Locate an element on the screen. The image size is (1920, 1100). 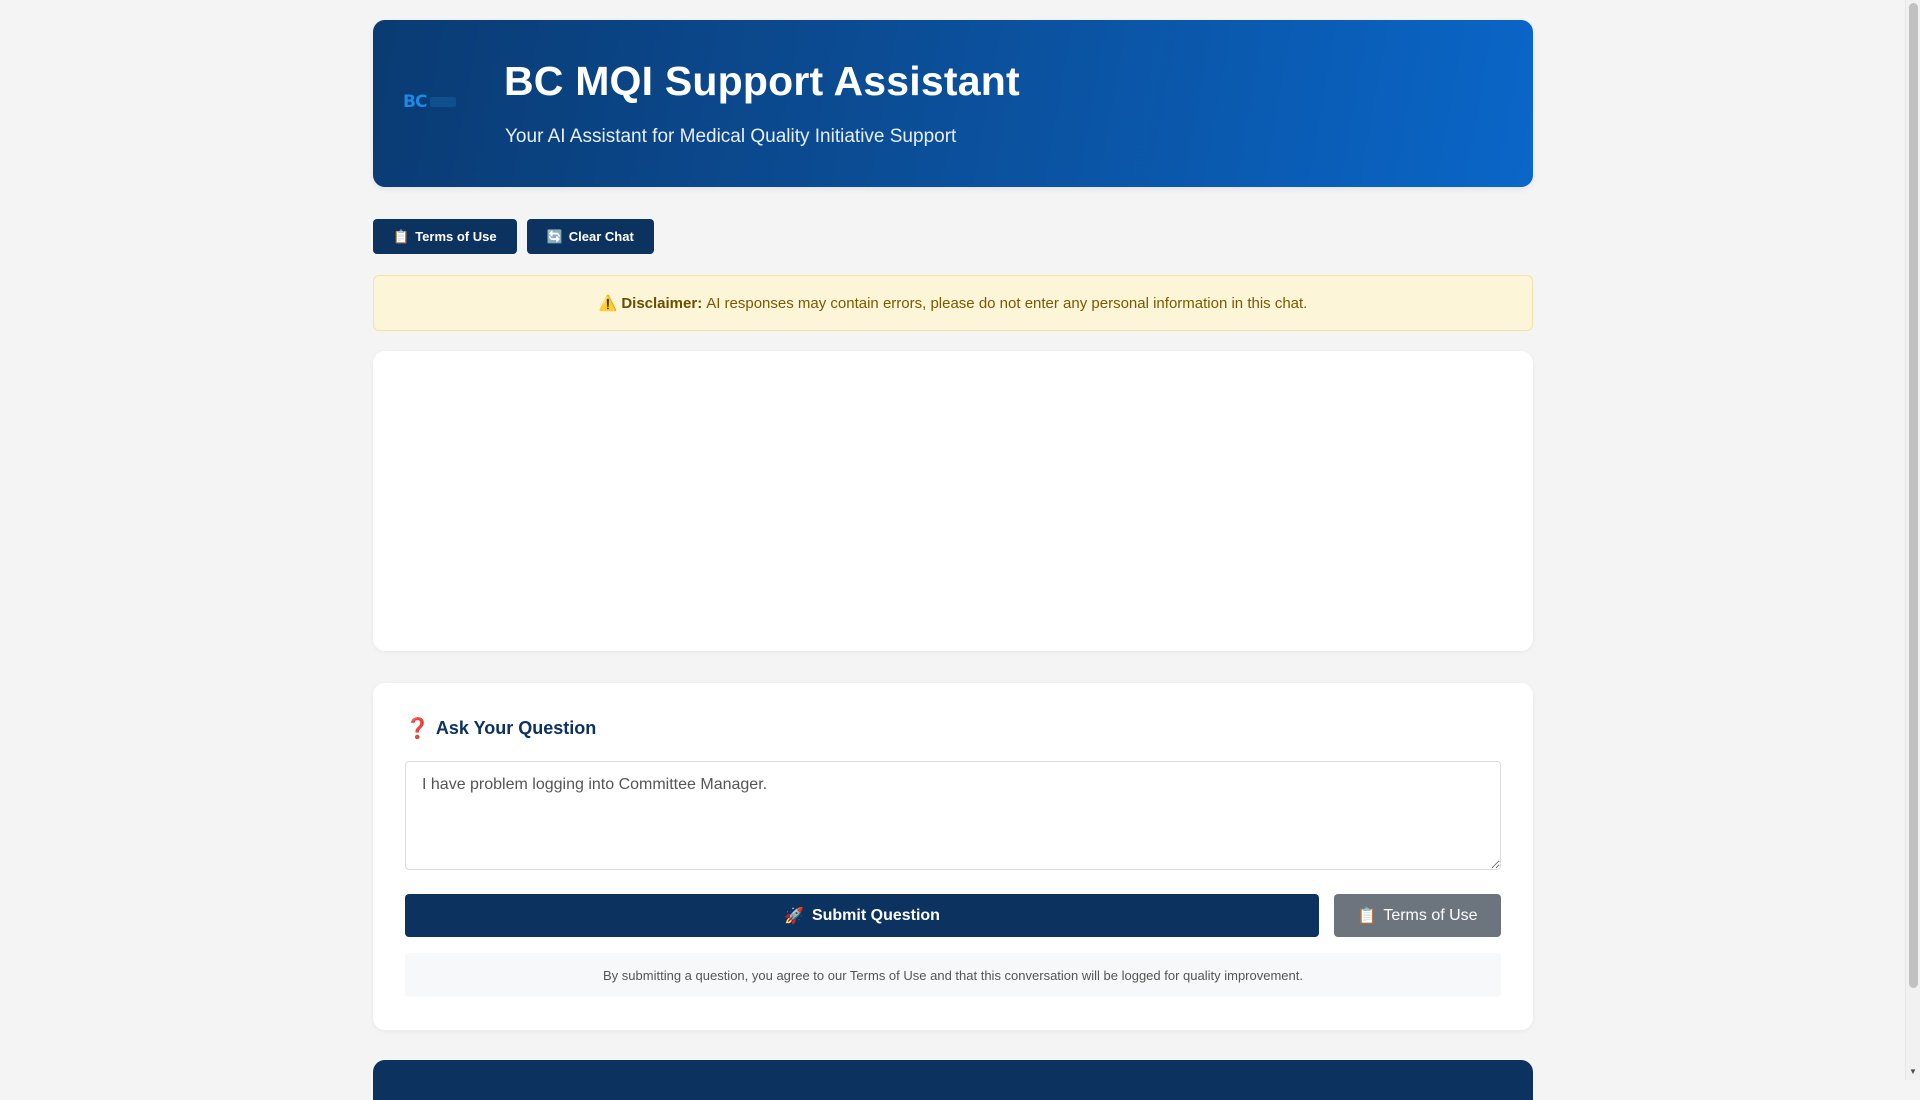
page-title: BC MQI Support Assistant is located at coordinates (762, 81).